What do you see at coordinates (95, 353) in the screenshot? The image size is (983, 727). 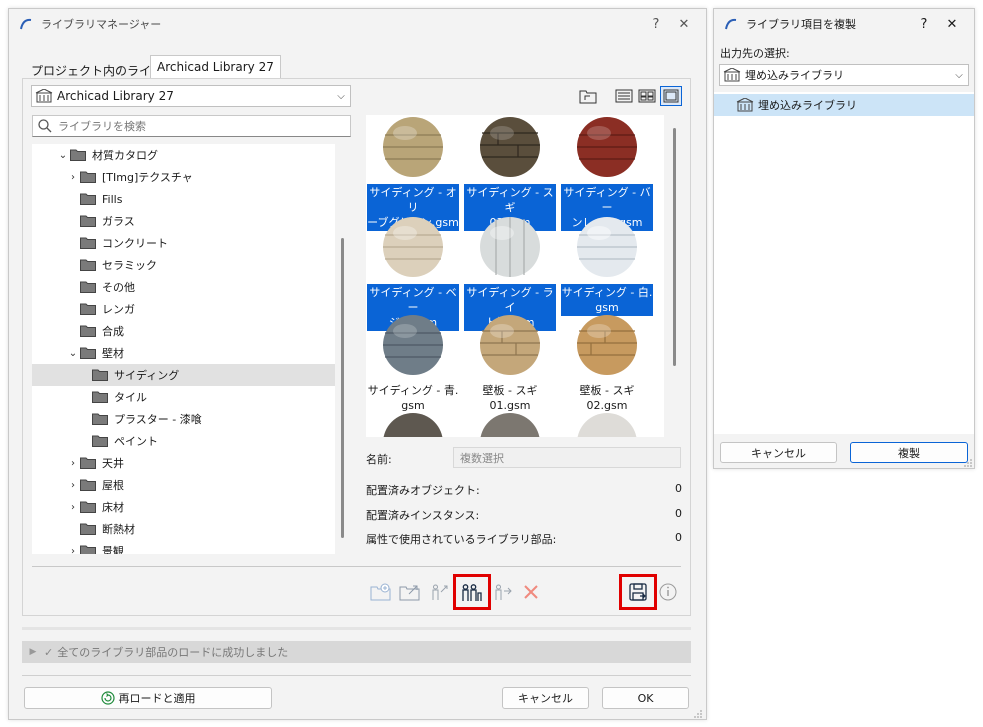 I see `tree-item-wall-material: ⌄ 壁材` at bounding box center [95, 353].